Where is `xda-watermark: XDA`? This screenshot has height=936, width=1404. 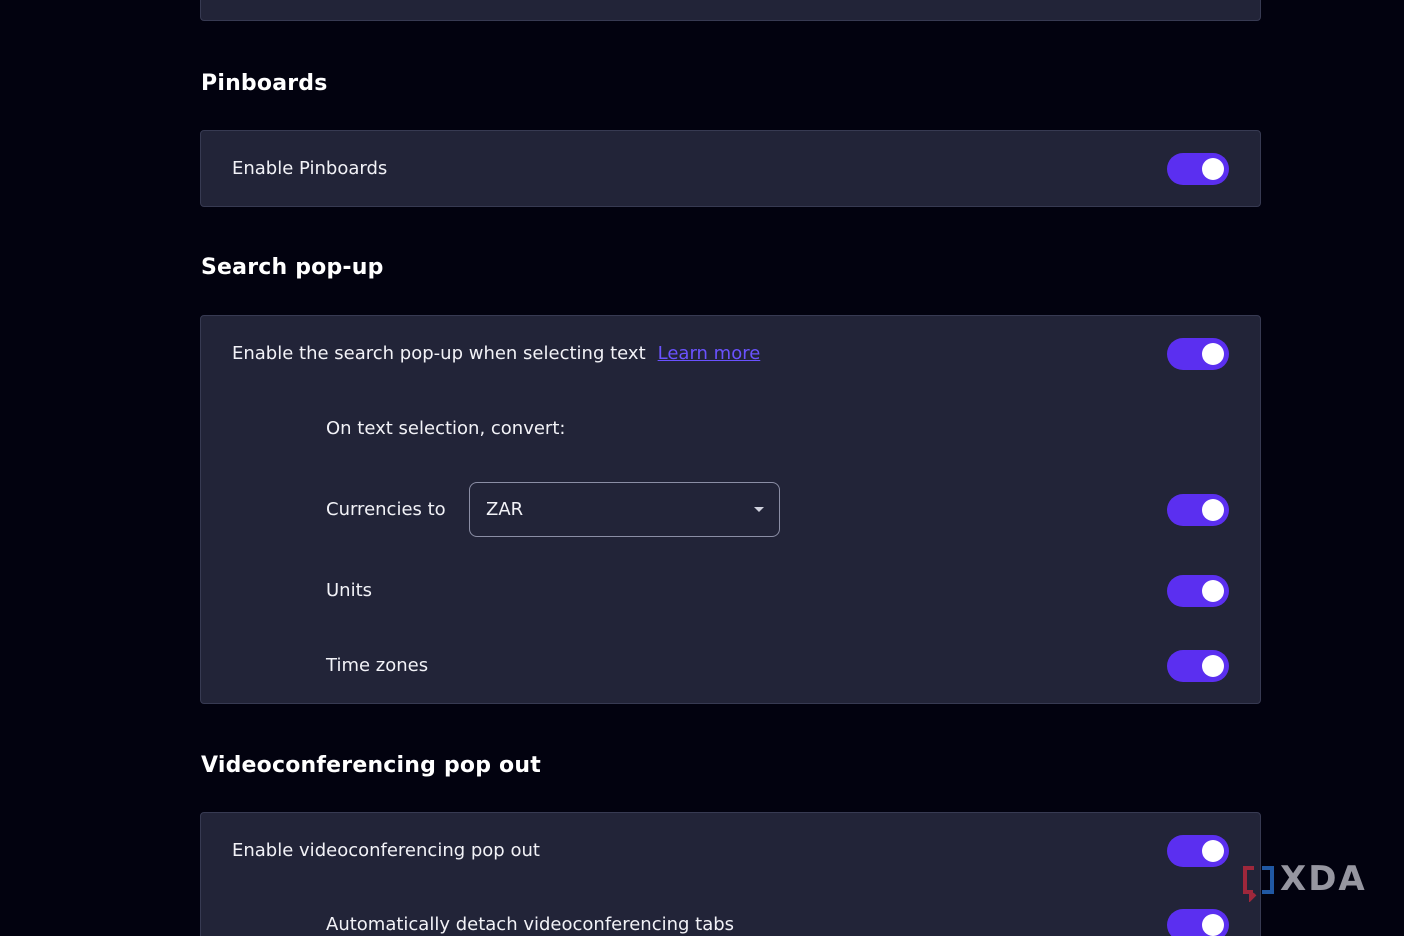 xda-watermark: XDA is located at coordinates (1304, 880).